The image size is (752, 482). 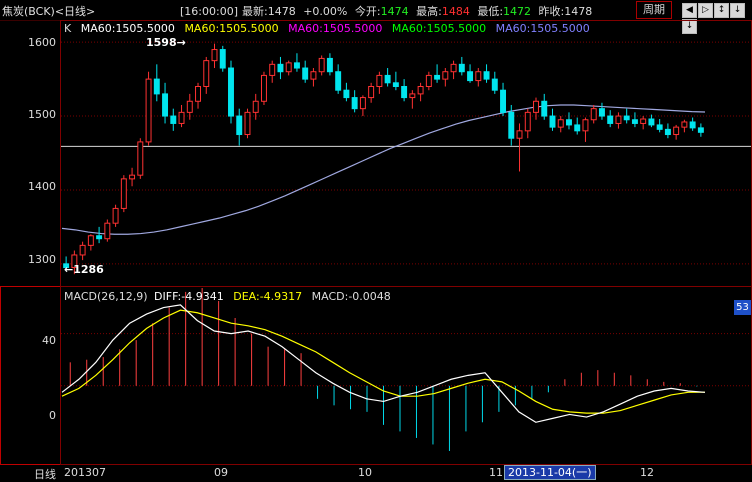 I want to click on y-tick-1300: 1300, so click(x=42, y=259).